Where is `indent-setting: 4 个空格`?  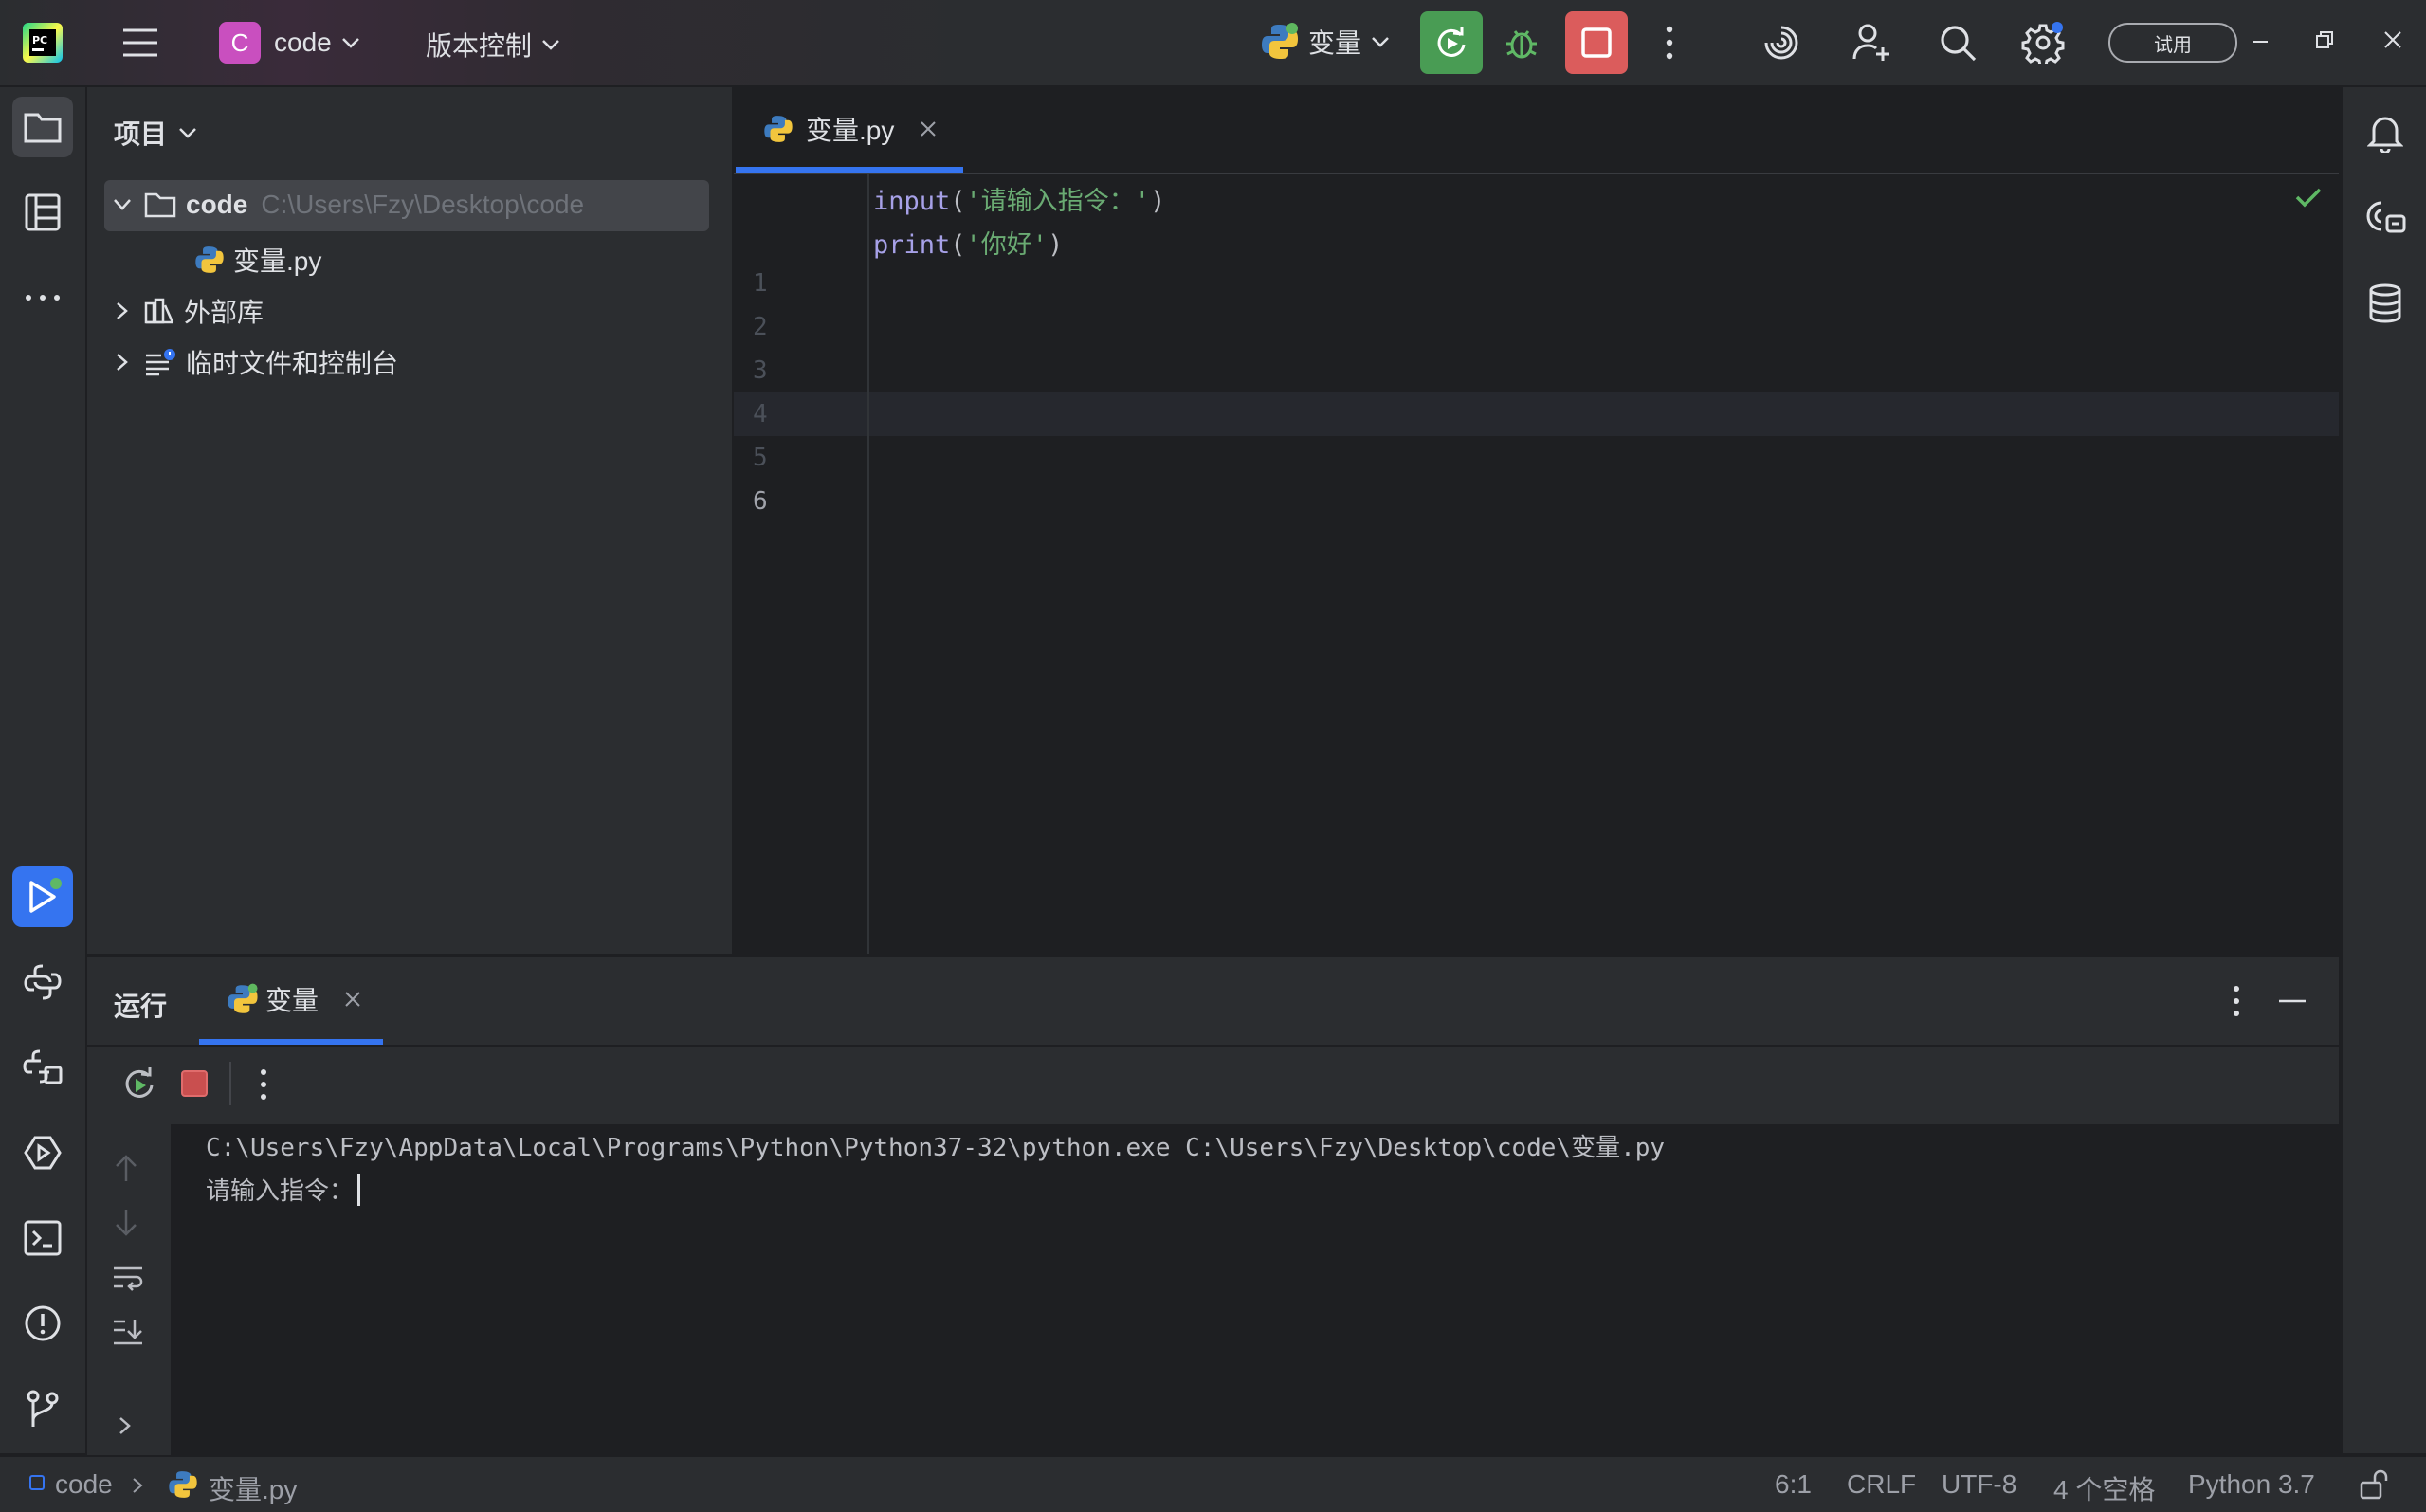
indent-setting: 4 个空格 is located at coordinates (2104, 1488).